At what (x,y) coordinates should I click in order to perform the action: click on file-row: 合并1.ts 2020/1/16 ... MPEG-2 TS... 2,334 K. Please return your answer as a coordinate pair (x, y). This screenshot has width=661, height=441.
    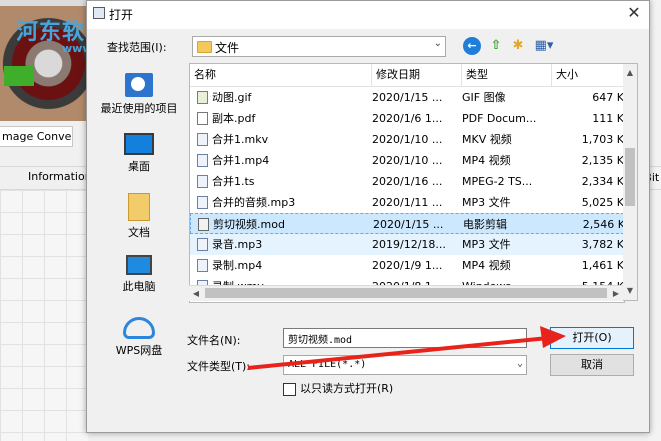
    Looking at the image, I should click on (407, 181).